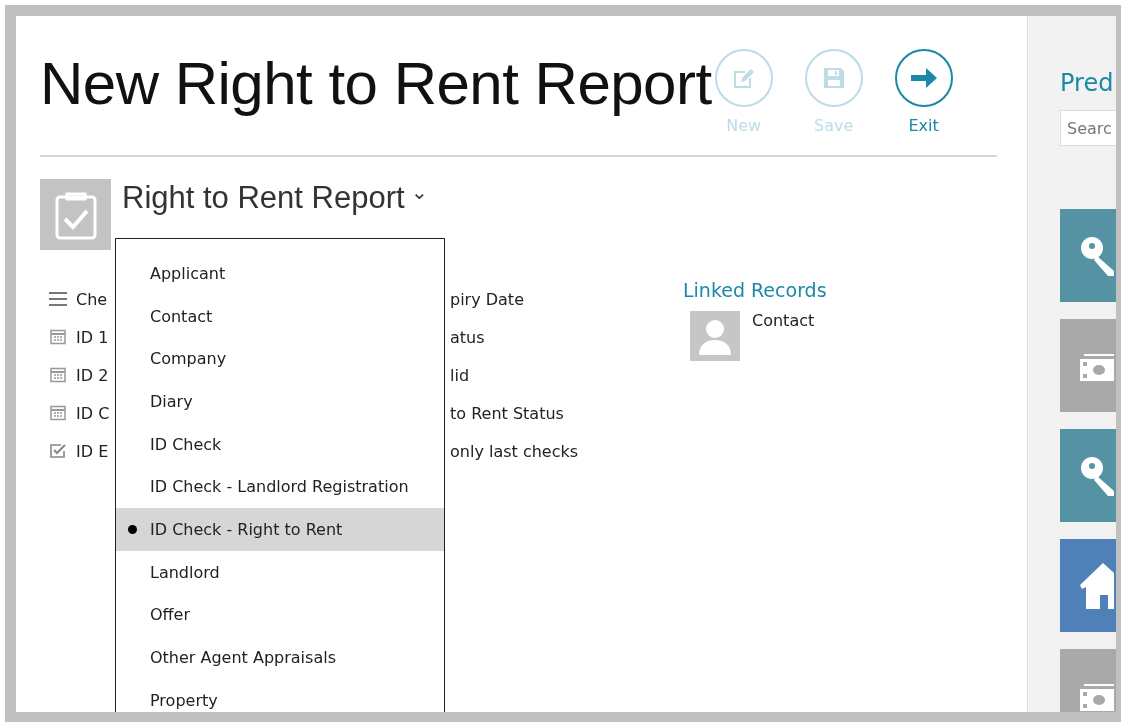 The image size is (1121, 722). Describe the element at coordinates (1087, 83) in the screenshot. I see `panel-heading: Pred` at that location.